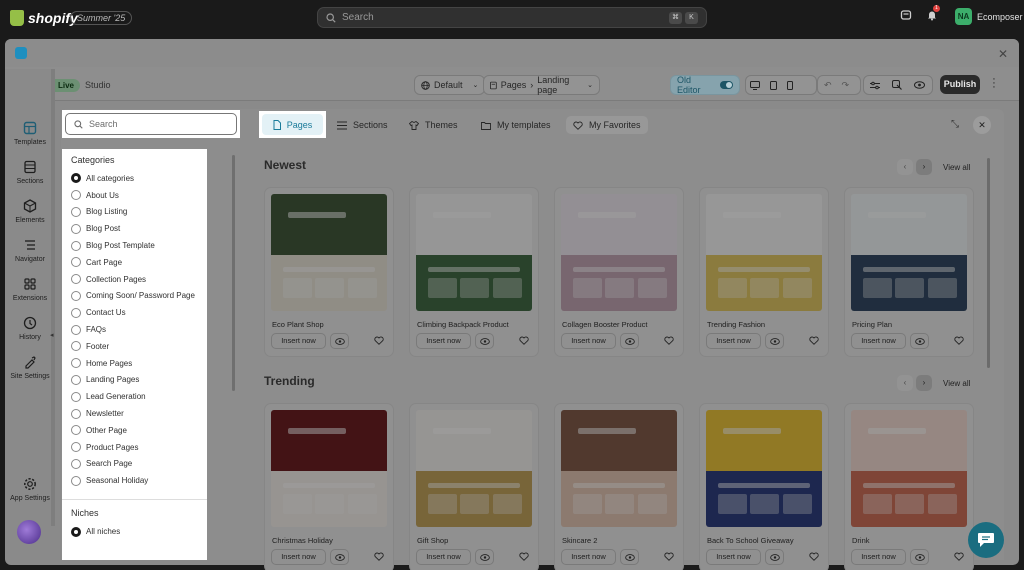 The image size is (1024, 570). I want to click on inspect-icon, so click(897, 85).